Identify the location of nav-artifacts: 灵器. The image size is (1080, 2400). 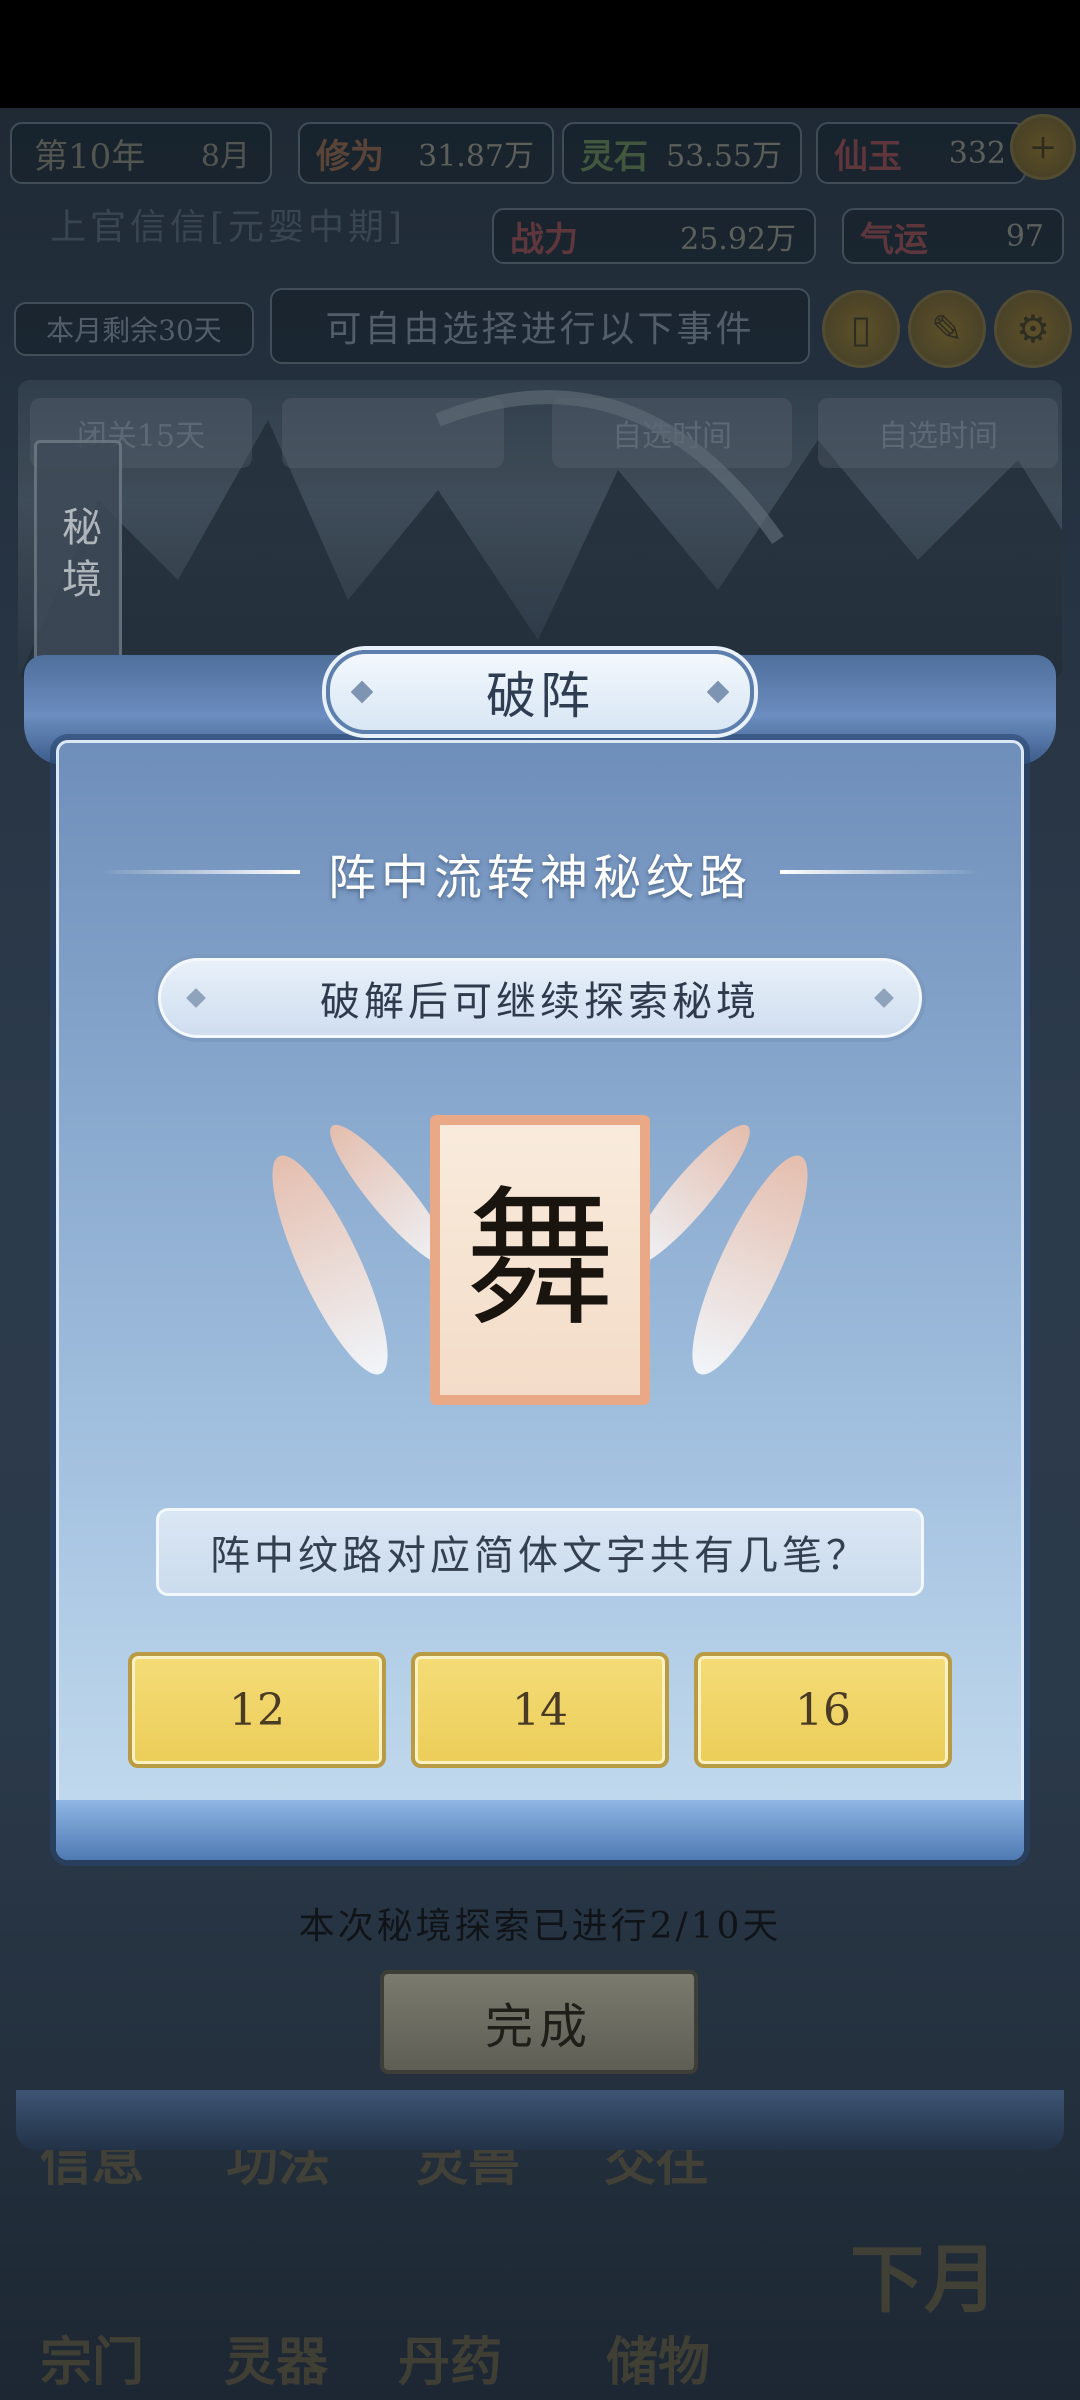
(276, 2357).